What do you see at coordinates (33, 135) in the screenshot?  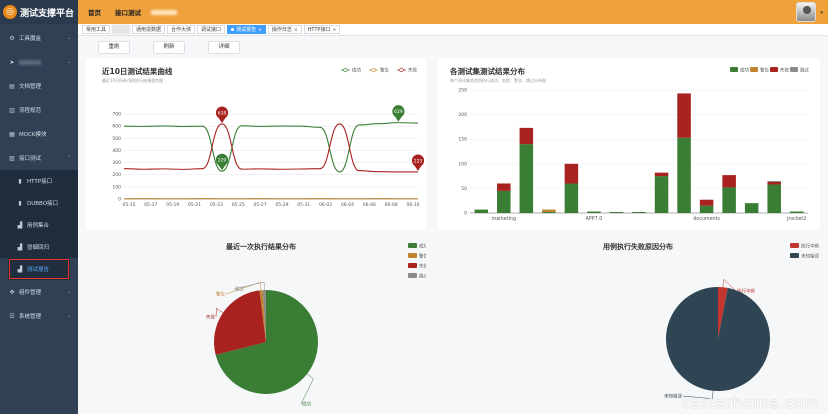 I see `sidebar-item-label: MOCK模块` at bounding box center [33, 135].